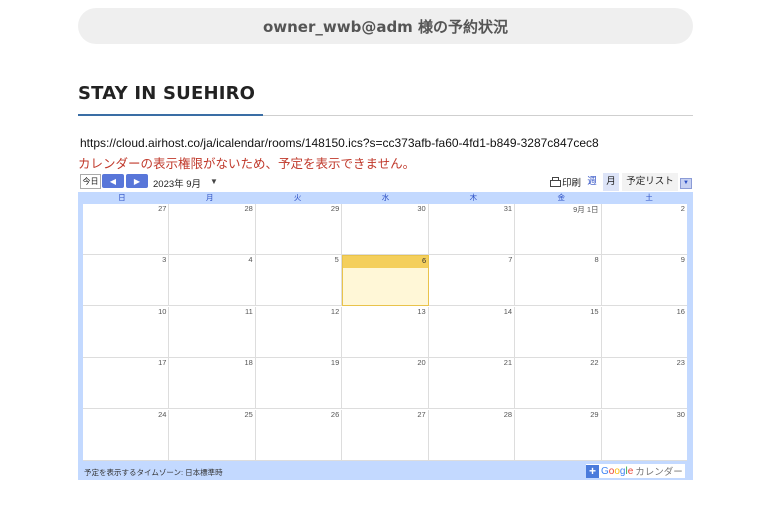 This screenshot has width=776, height=509. I want to click on day-number: 28, so click(508, 414).